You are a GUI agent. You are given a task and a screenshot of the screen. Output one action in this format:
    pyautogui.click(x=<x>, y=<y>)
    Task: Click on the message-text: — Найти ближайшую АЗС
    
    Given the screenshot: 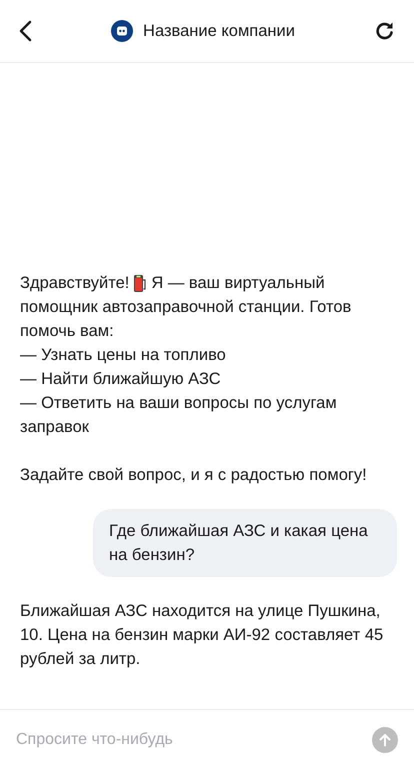 What is the action you would take?
    pyautogui.click(x=121, y=379)
    